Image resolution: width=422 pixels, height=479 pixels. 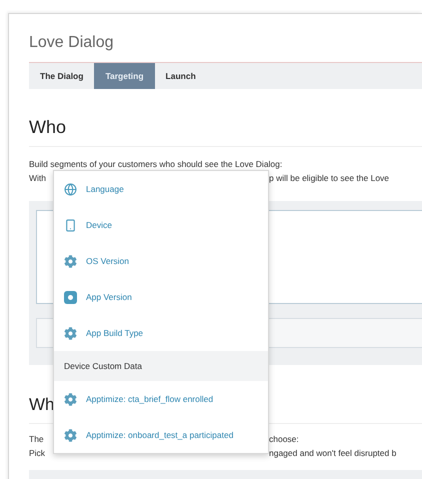 What do you see at coordinates (329, 178) in the screenshot?
I see `description-text: p will be eligible to see the Love` at bounding box center [329, 178].